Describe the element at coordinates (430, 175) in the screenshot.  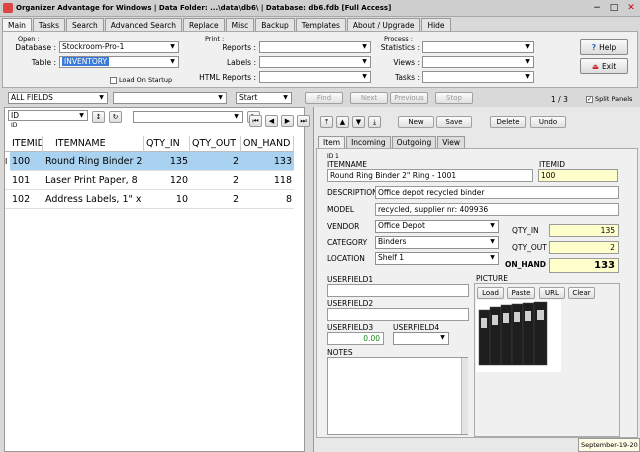
I see `itemname-field: Round Ring Binder 2" Ring - 1001` at that location.